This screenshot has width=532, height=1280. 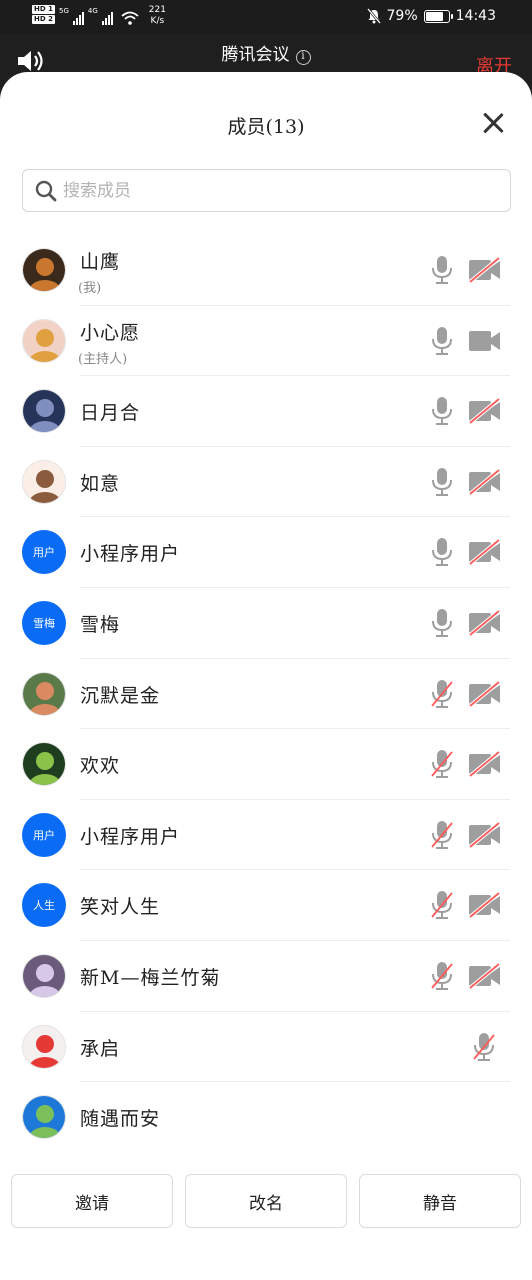 I want to click on status-right: 79% 14:43, so click(x=431, y=16).